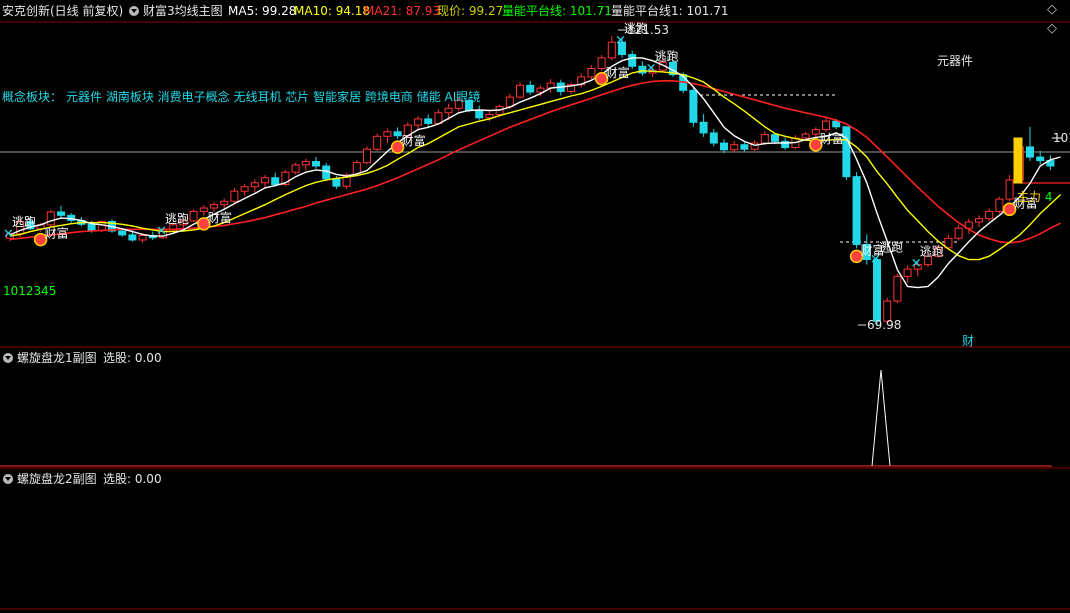 This screenshot has height=613, width=1070. What do you see at coordinates (32, 97) in the screenshot?
I see `concept-label: 概念板块：` at bounding box center [32, 97].